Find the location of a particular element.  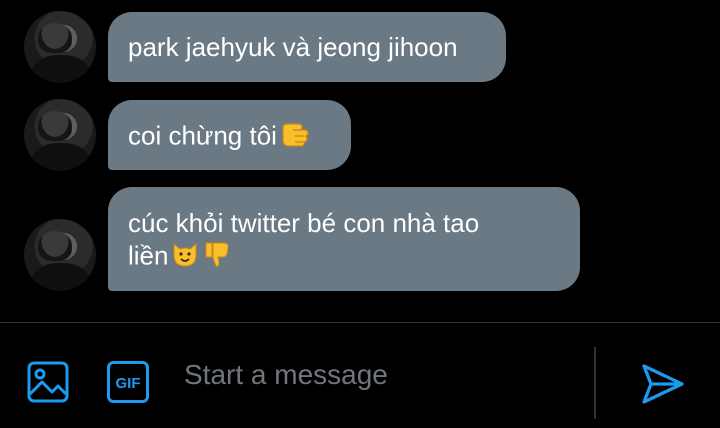

message-bubble: park jaehyuk và jeong jihoon is located at coordinates (307, 47).